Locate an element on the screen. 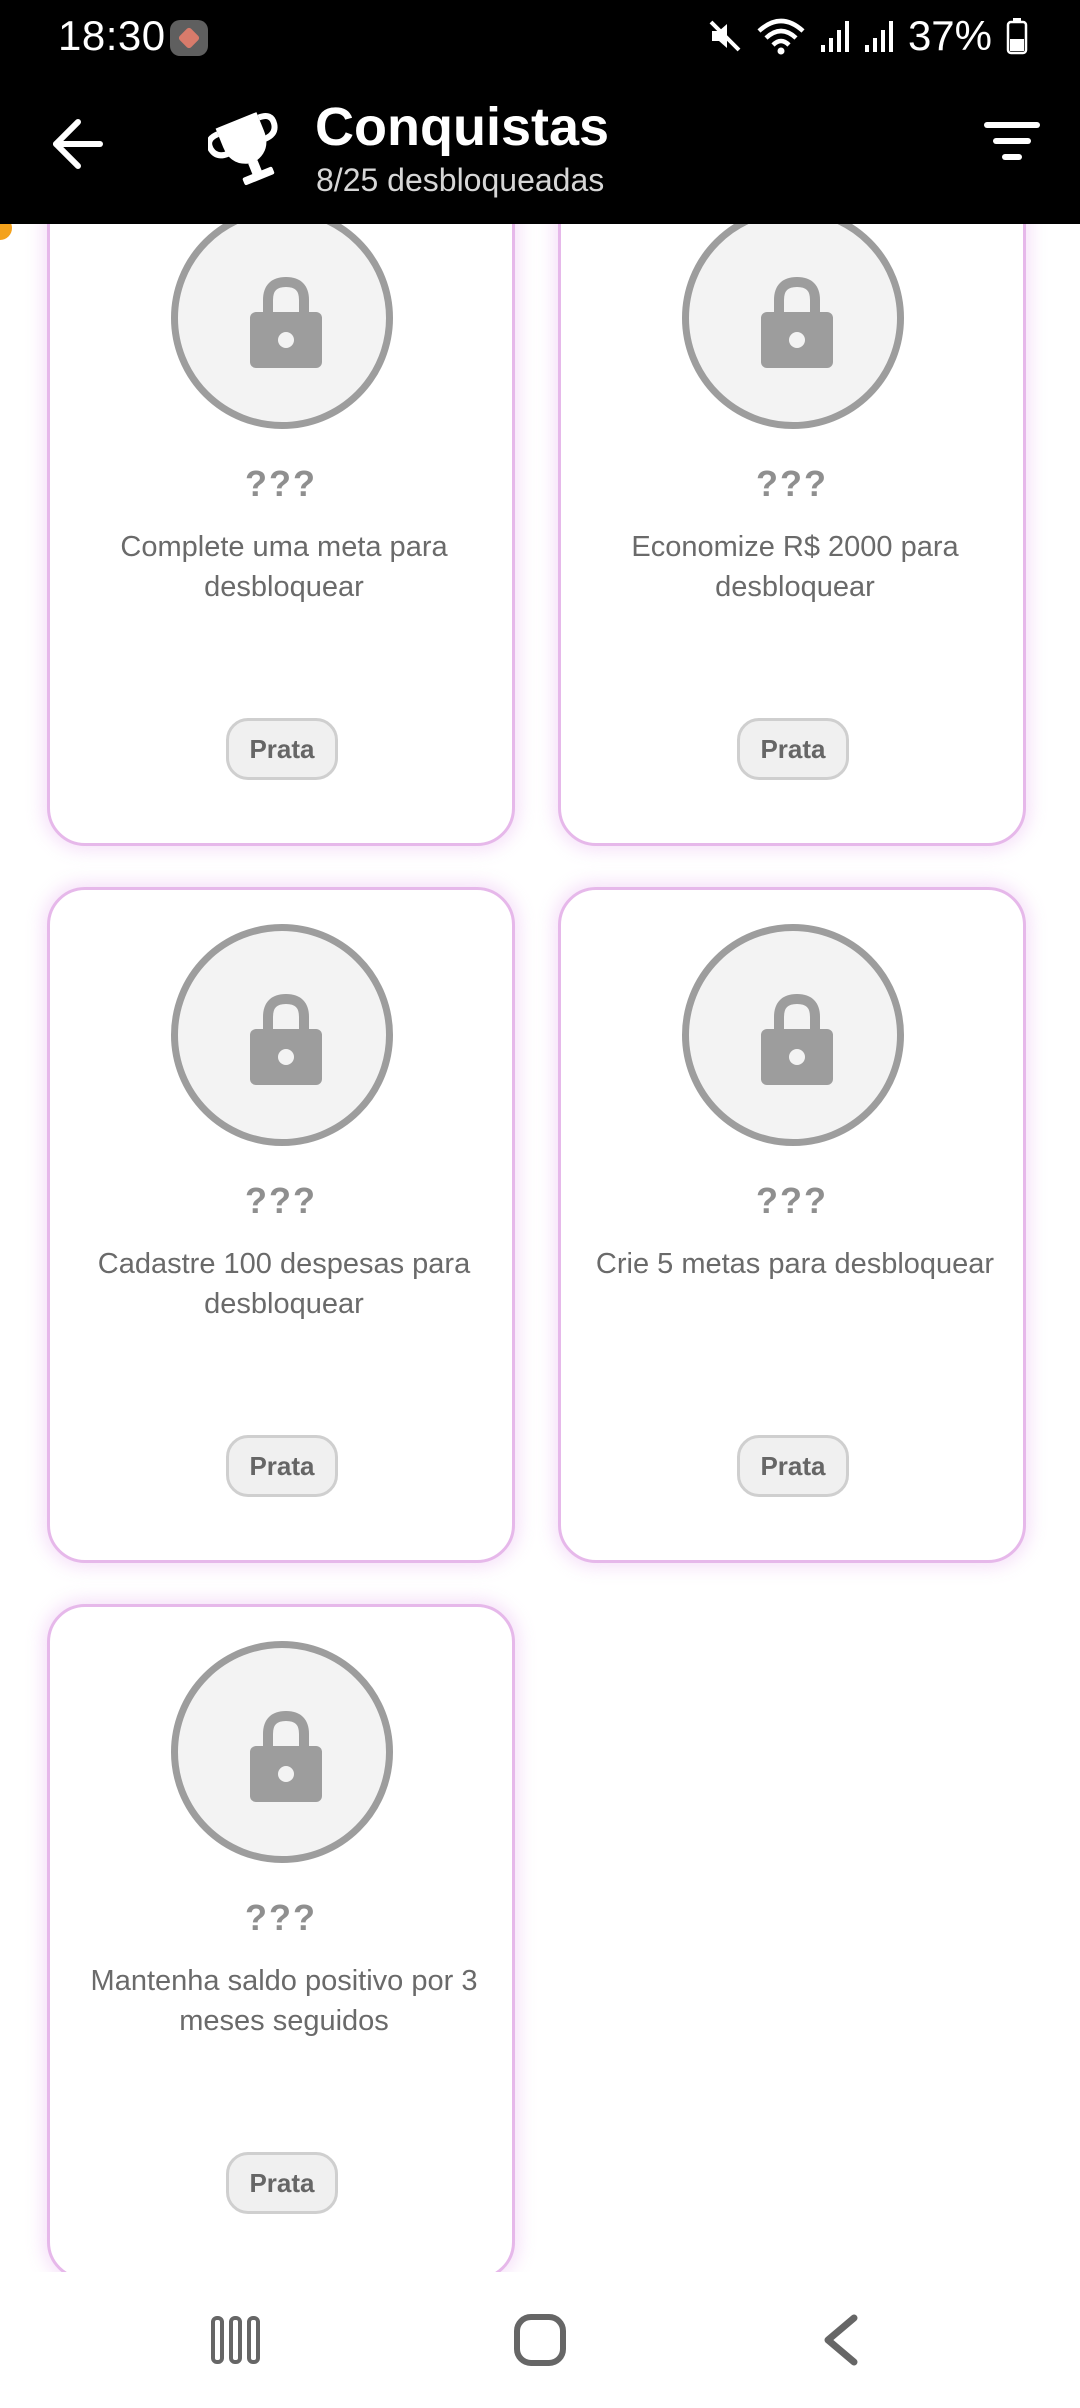 This screenshot has height=2408, width=1080. app-notification-icon is located at coordinates (189, 38).